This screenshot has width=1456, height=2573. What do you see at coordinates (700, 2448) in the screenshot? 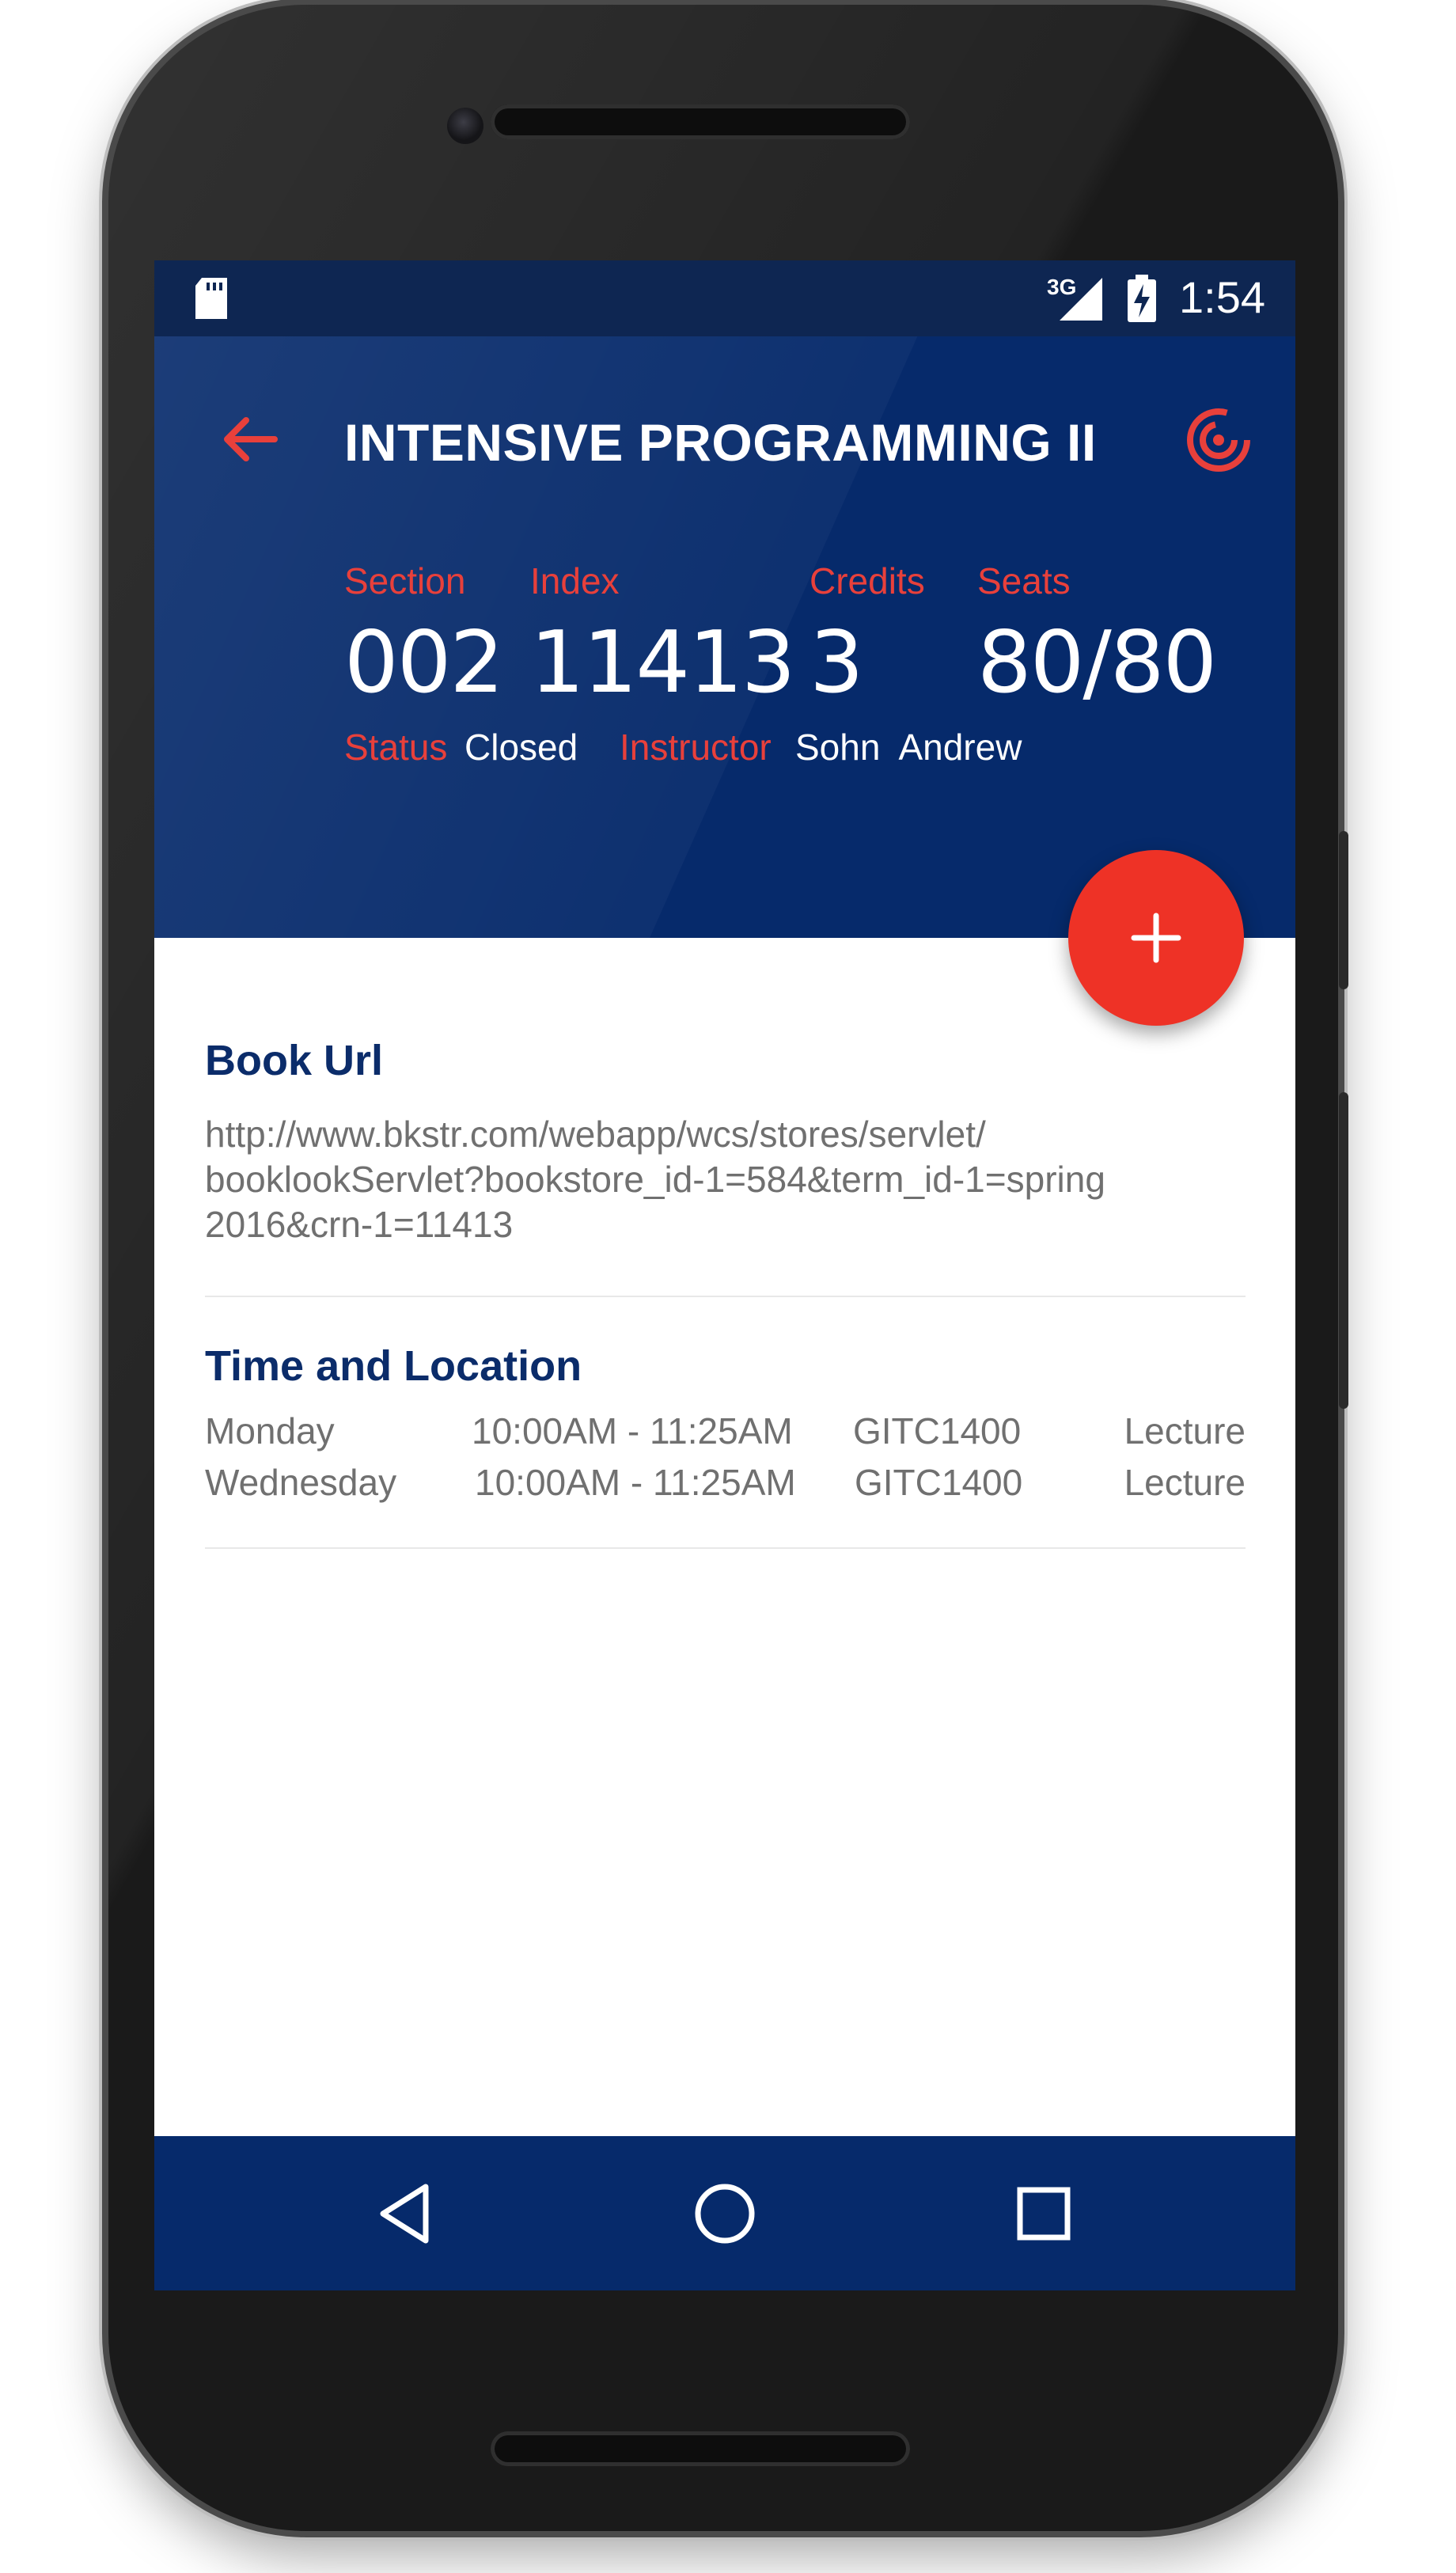
I see `bottom-speaker` at bounding box center [700, 2448].